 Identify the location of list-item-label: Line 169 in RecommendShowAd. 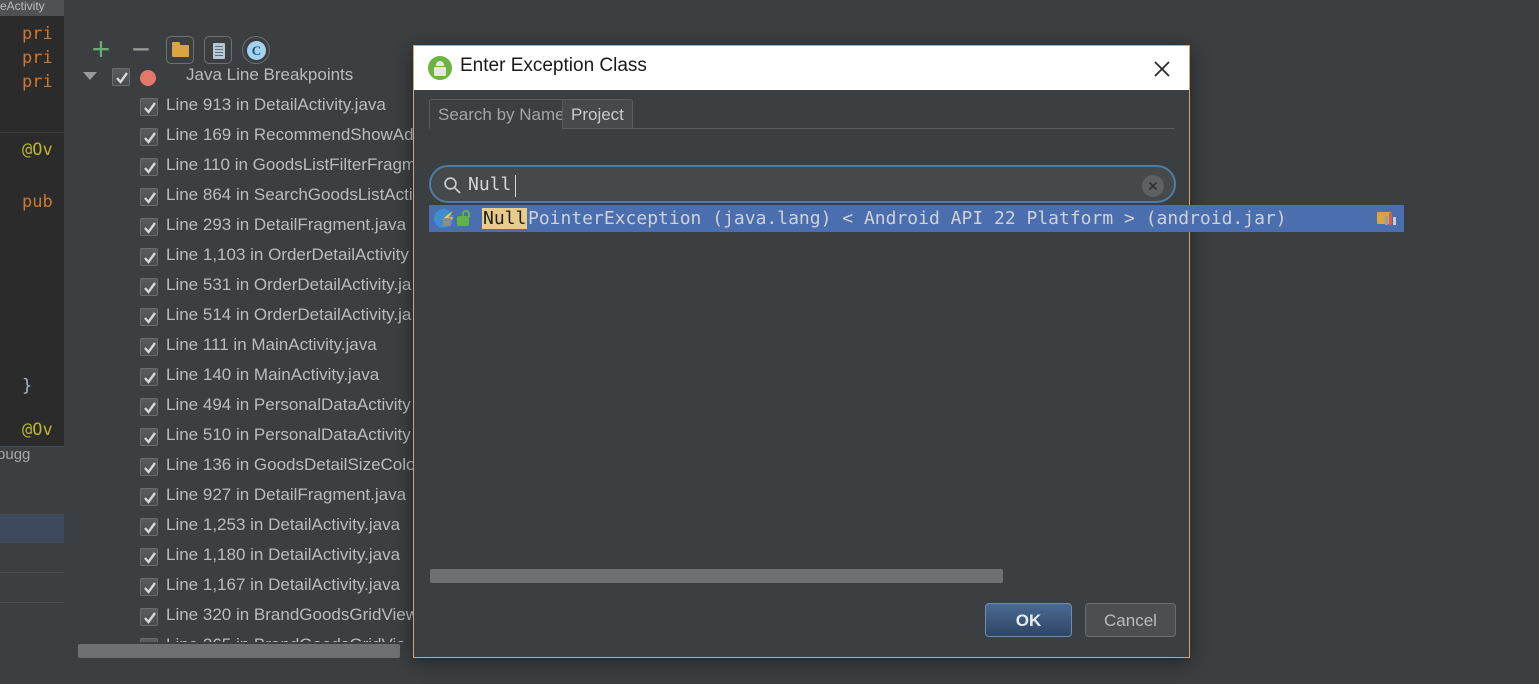
(290, 134).